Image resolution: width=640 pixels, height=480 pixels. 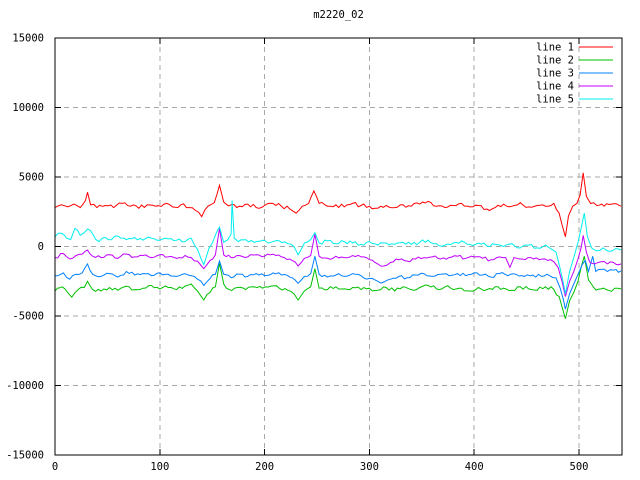 What do you see at coordinates (264, 467) in the screenshot?
I see `x-tick-label: 200` at bounding box center [264, 467].